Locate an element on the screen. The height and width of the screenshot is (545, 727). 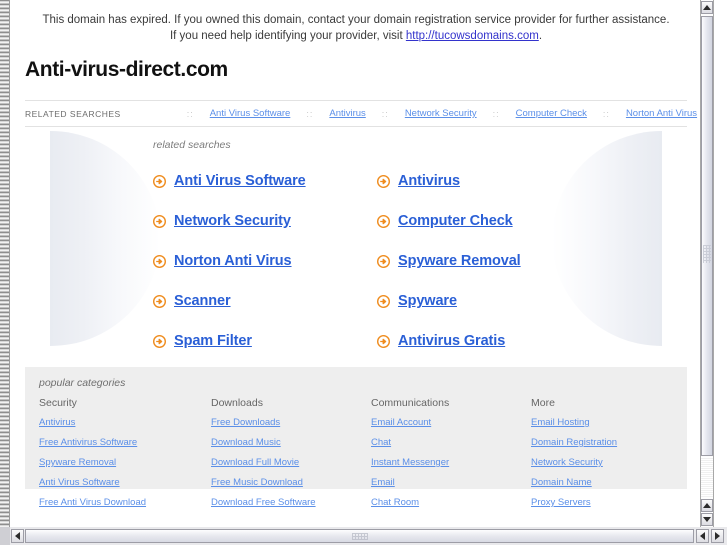
category-link: Free Music Download is located at coordinates (291, 483).